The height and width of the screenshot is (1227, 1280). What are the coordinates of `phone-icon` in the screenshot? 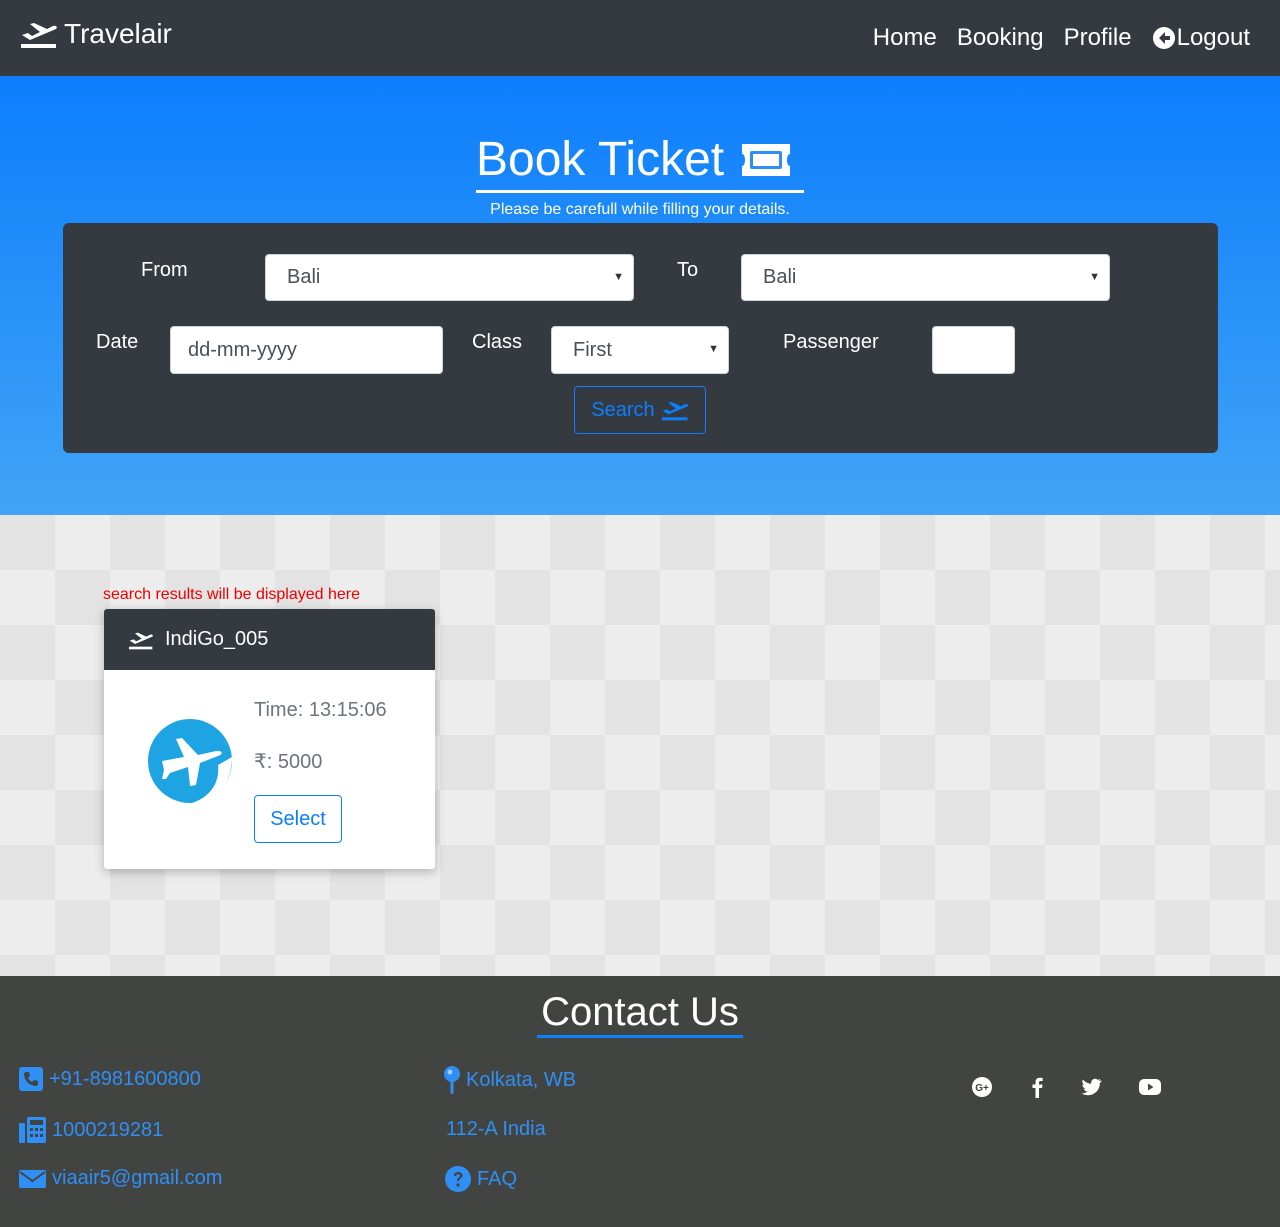 It's located at (31, 1079).